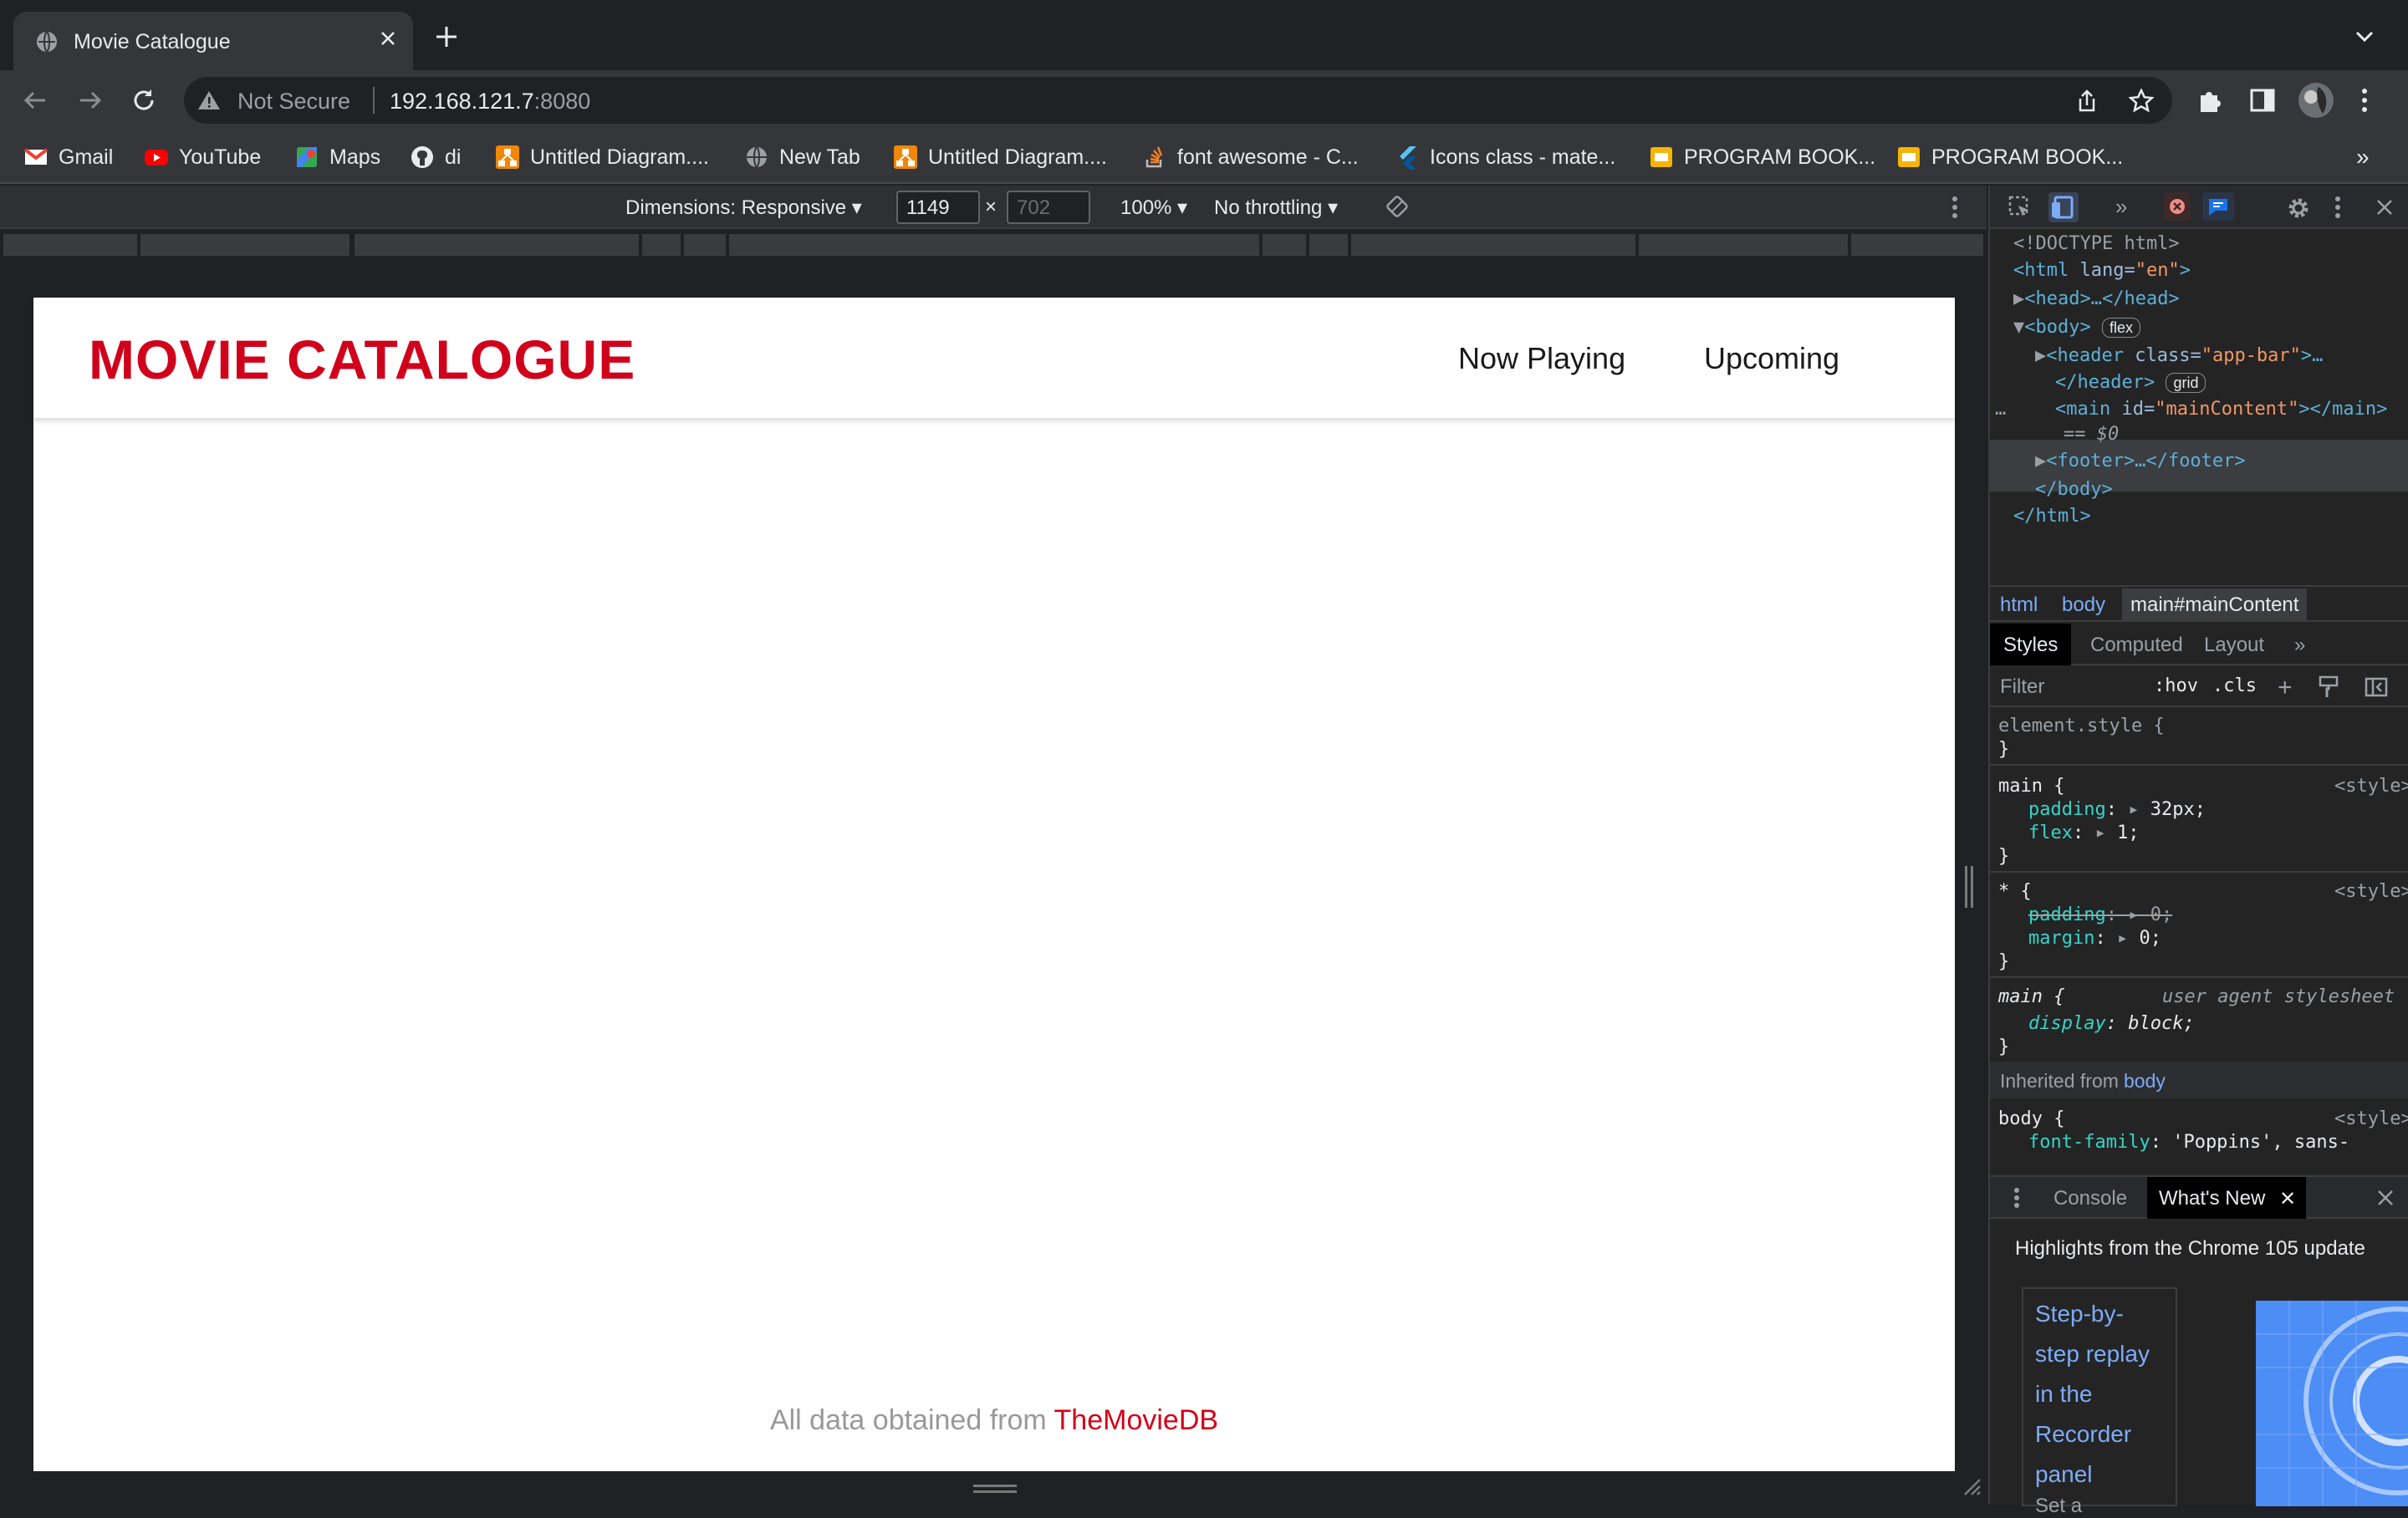 The image size is (2408, 1518). I want to click on viewport-height-input: 702, so click(1048, 207).